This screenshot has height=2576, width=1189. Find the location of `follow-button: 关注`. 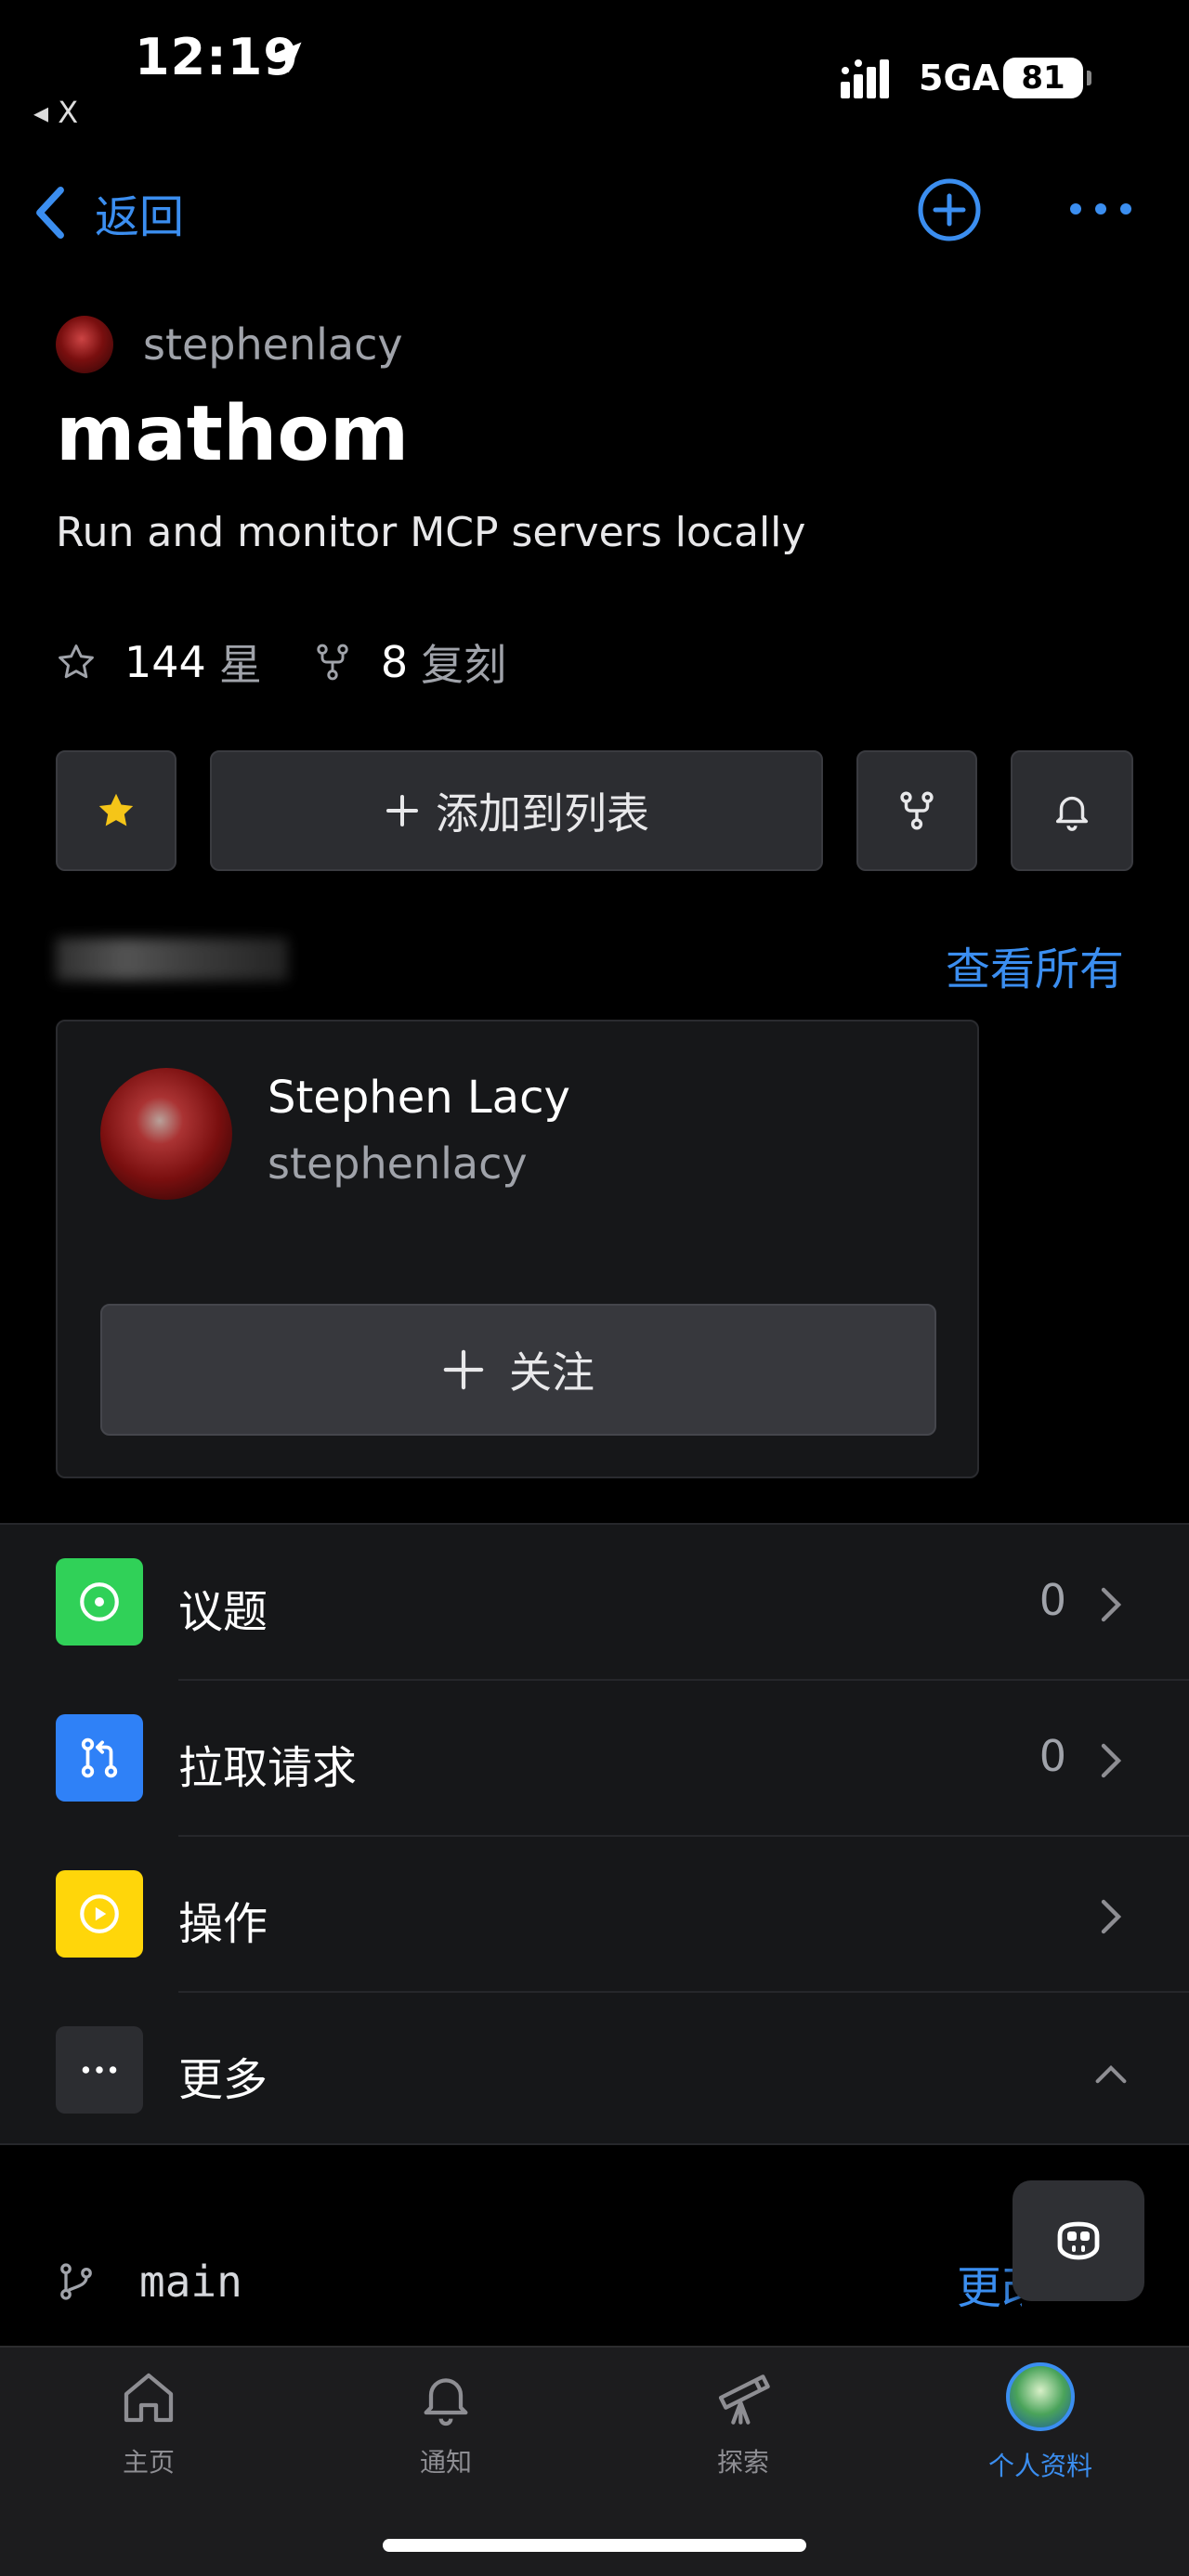

follow-button: 关注 is located at coordinates (518, 1370).